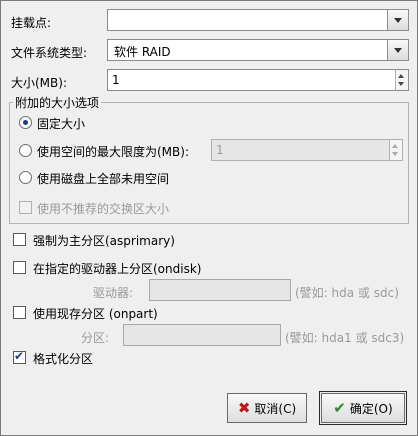 This screenshot has width=418, height=436. What do you see at coordinates (258, 80) in the screenshot?
I see `size-spinbutton: 1` at bounding box center [258, 80].